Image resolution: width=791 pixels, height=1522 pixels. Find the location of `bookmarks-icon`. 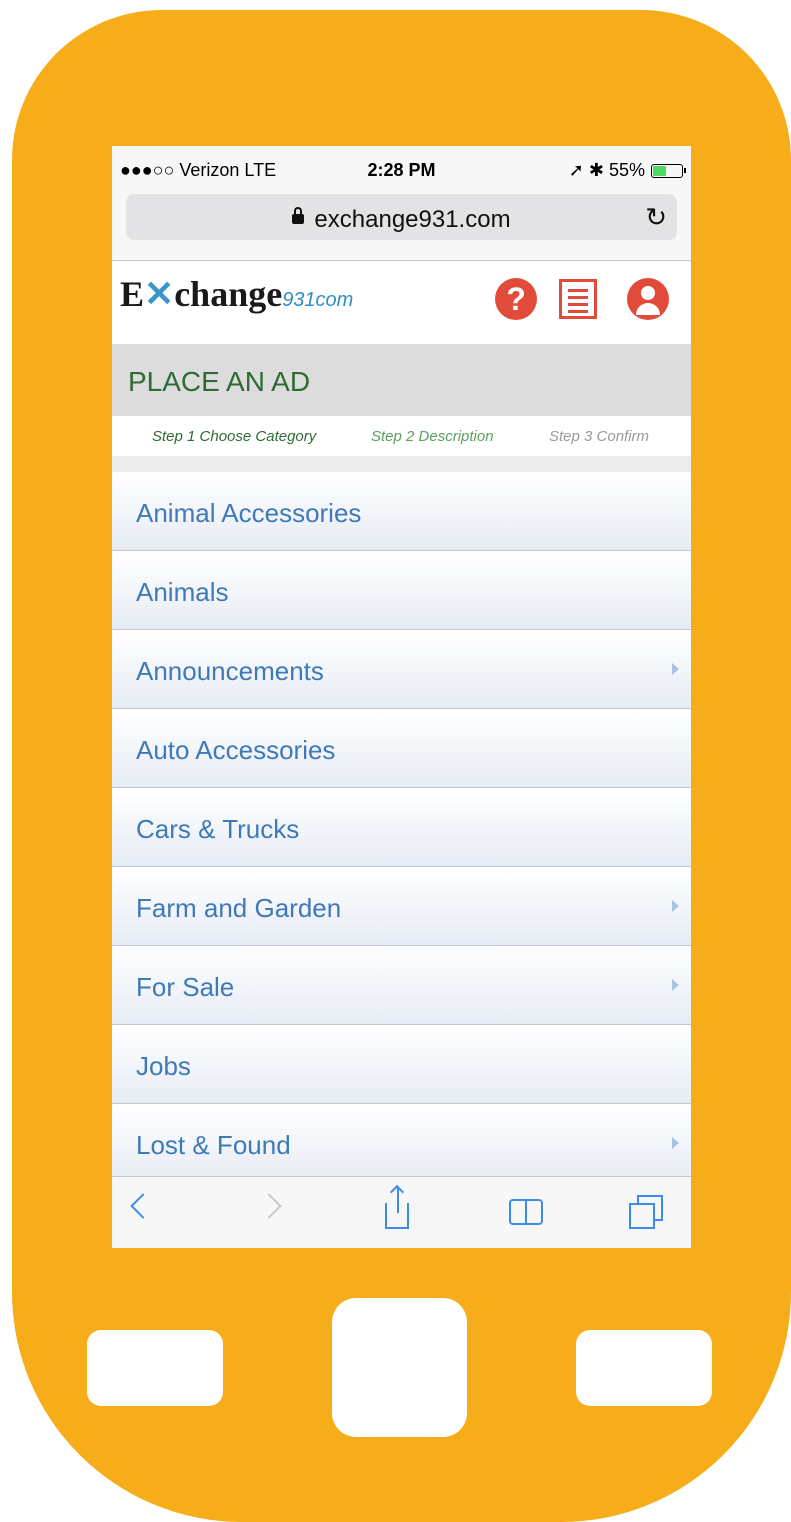

bookmarks-icon is located at coordinates (527, 1213).